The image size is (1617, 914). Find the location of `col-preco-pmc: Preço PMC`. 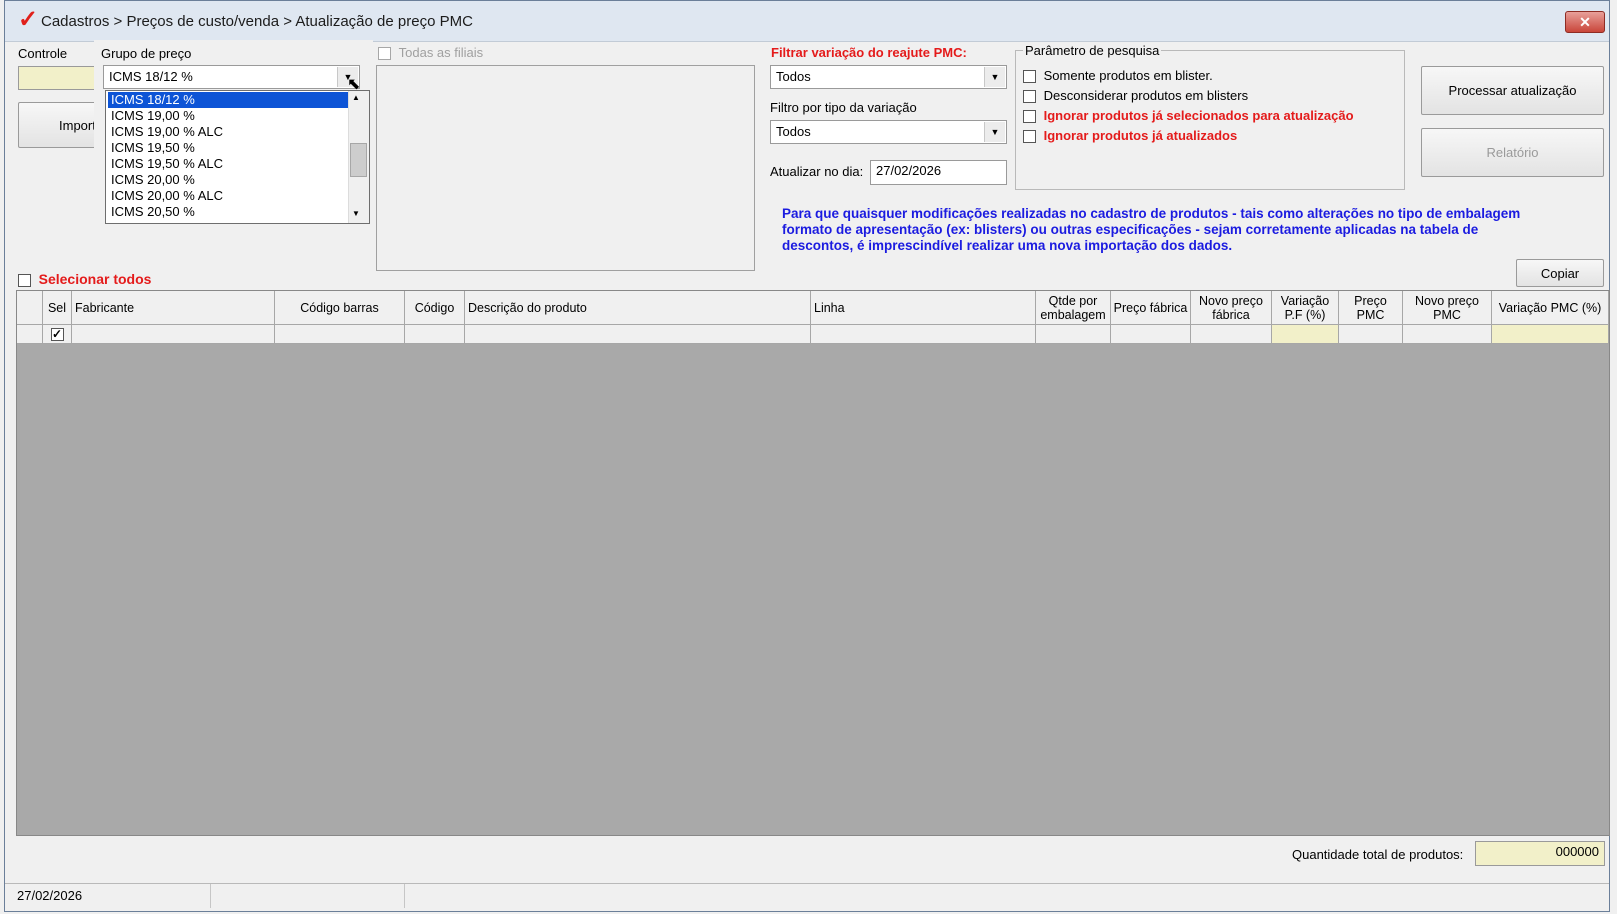

col-preco-pmc: Preço PMC is located at coordinates (1371, 308).